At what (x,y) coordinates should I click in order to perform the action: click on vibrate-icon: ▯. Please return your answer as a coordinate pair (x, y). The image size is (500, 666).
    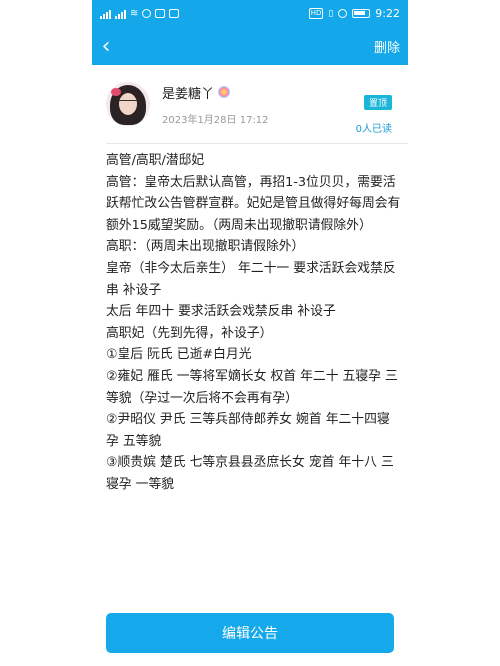
    Looking at the image, I should click on (331, 13).